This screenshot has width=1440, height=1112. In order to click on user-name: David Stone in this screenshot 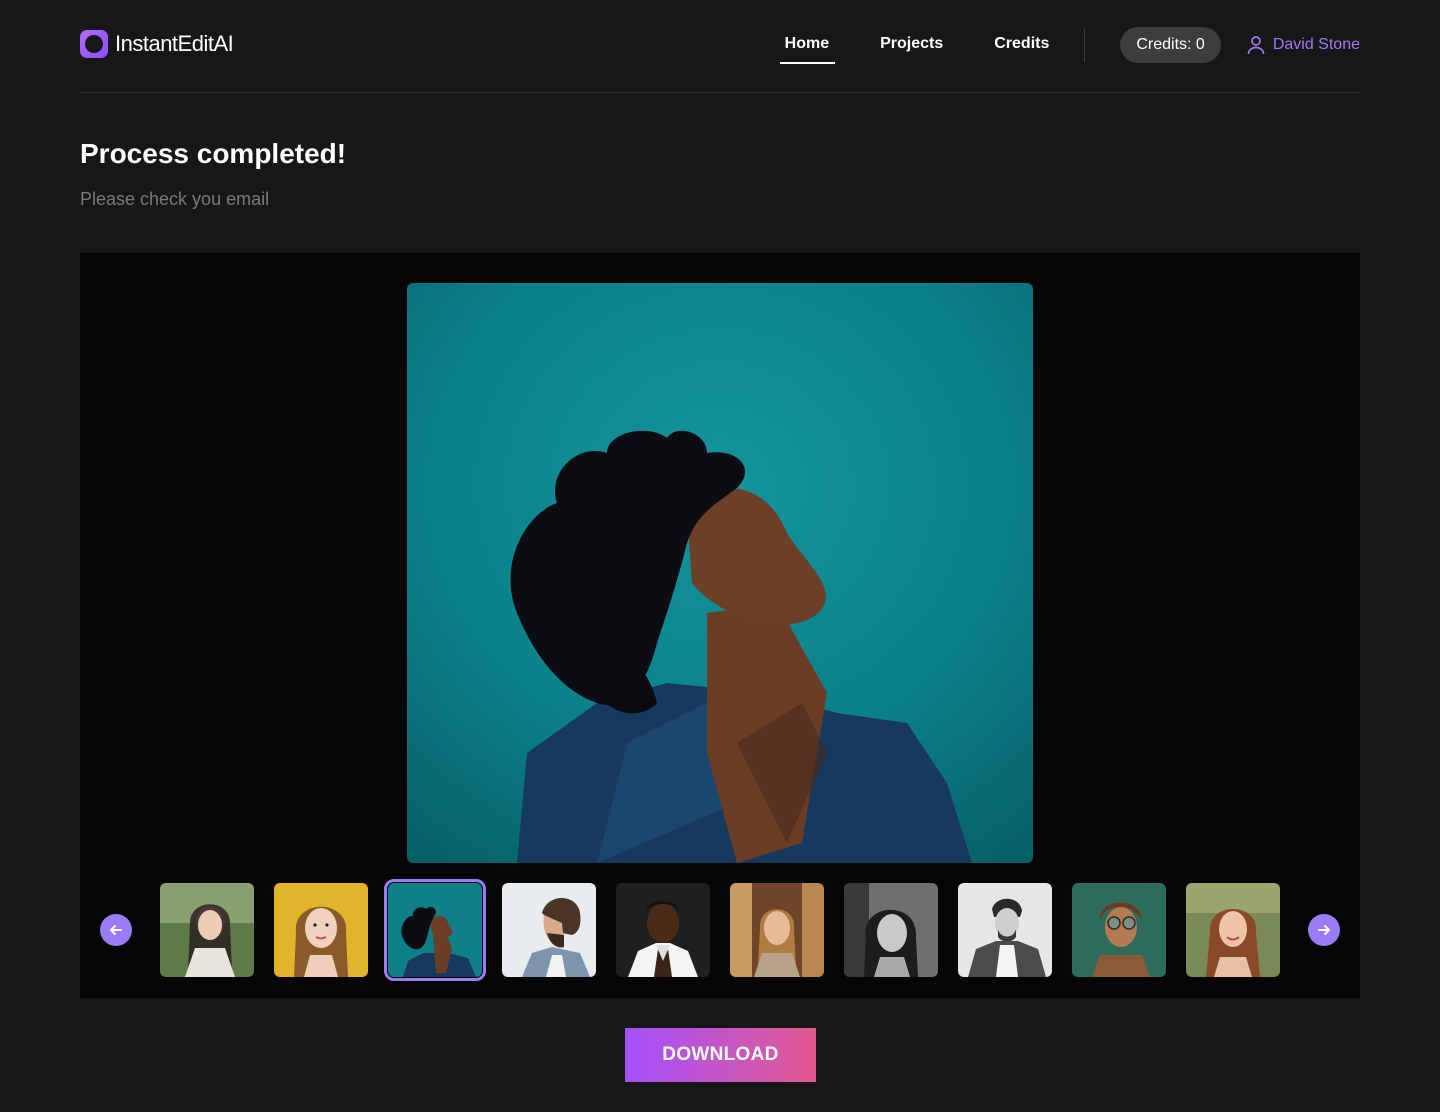, I will do `click(1316, 44)`.